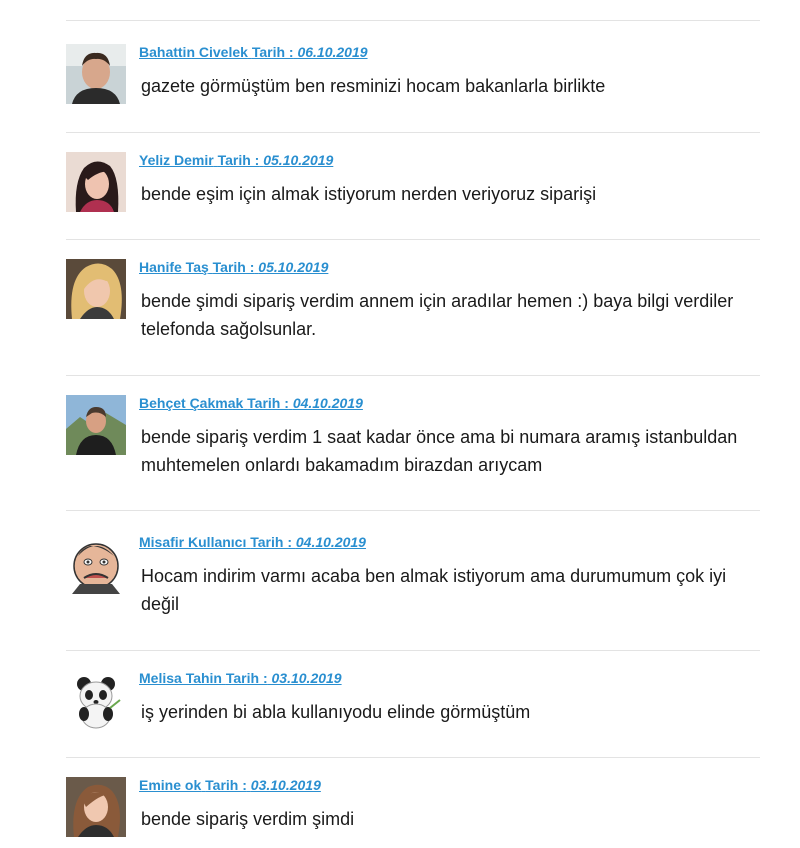  I want to click on comment-author-link: Bahattin Civelek Tarih : 06.10.2019, so click(253, 52).